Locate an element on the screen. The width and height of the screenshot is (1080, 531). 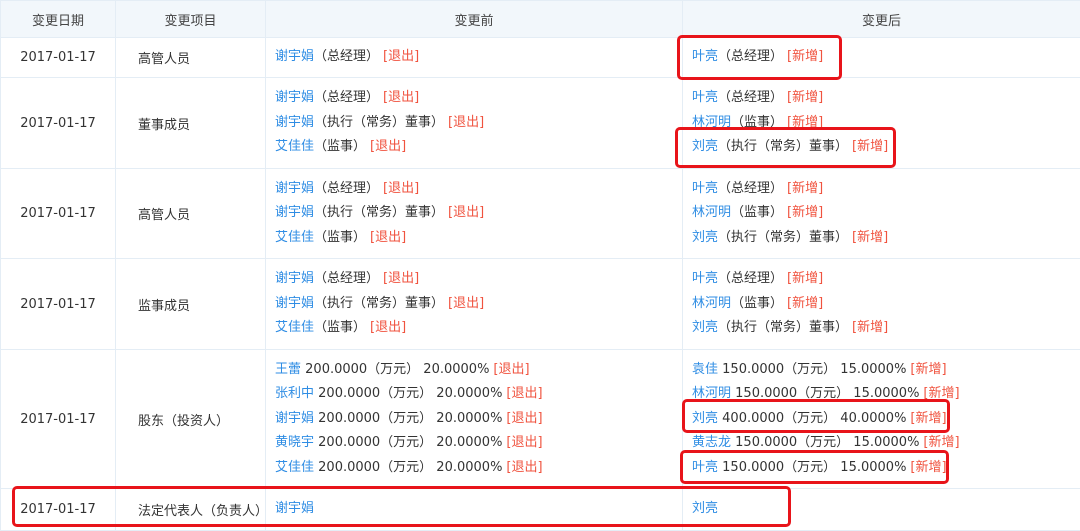
list-item: 刘亮 is located at coordinates (886, 509).